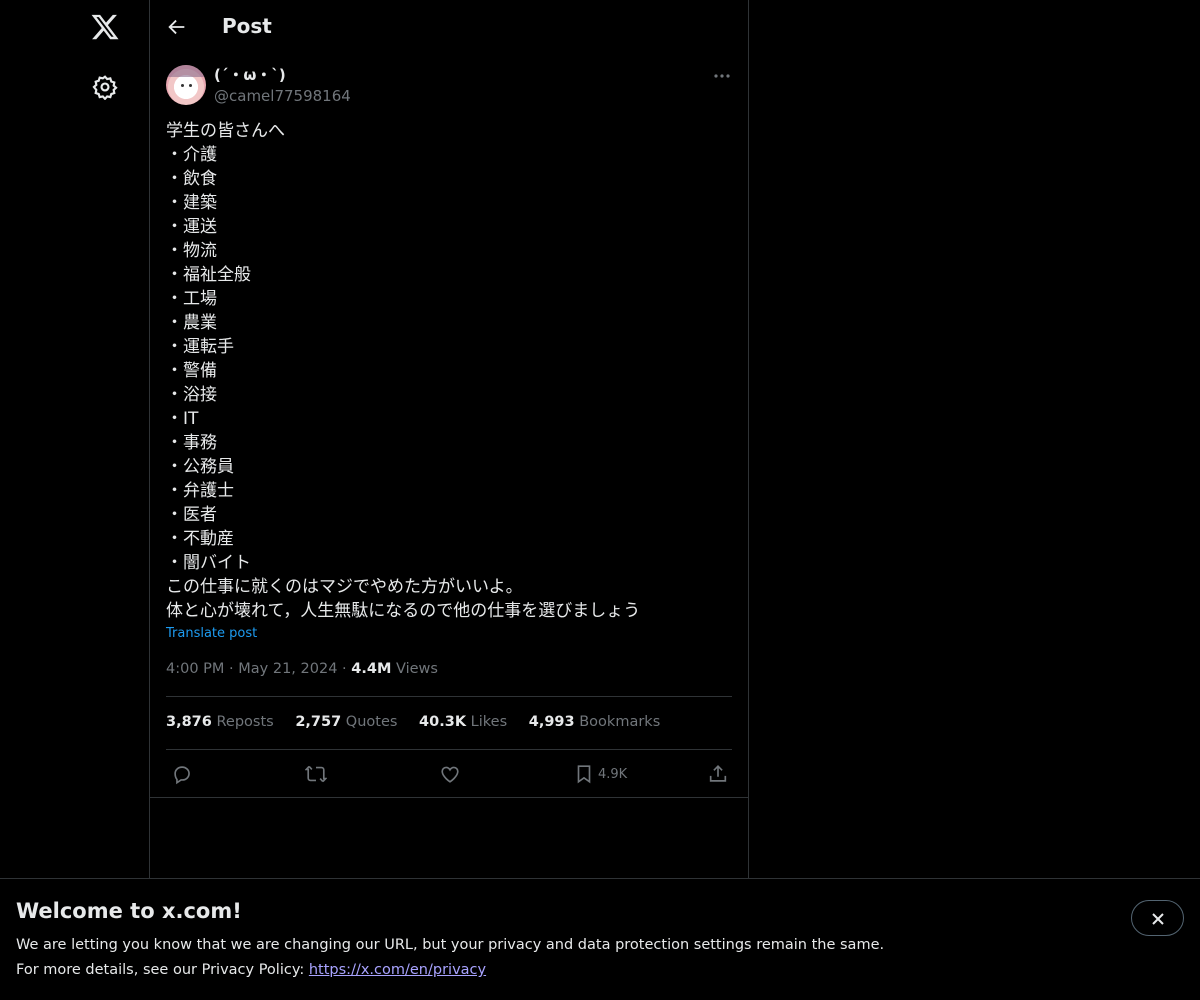 The image size is (1200, 1000). Describe the element at coordinates (403, 611) in the screenshot. I see `post-text-line: 体と心が壊れて，人生無駄になるので他の仕事を選びましょう` at that location.